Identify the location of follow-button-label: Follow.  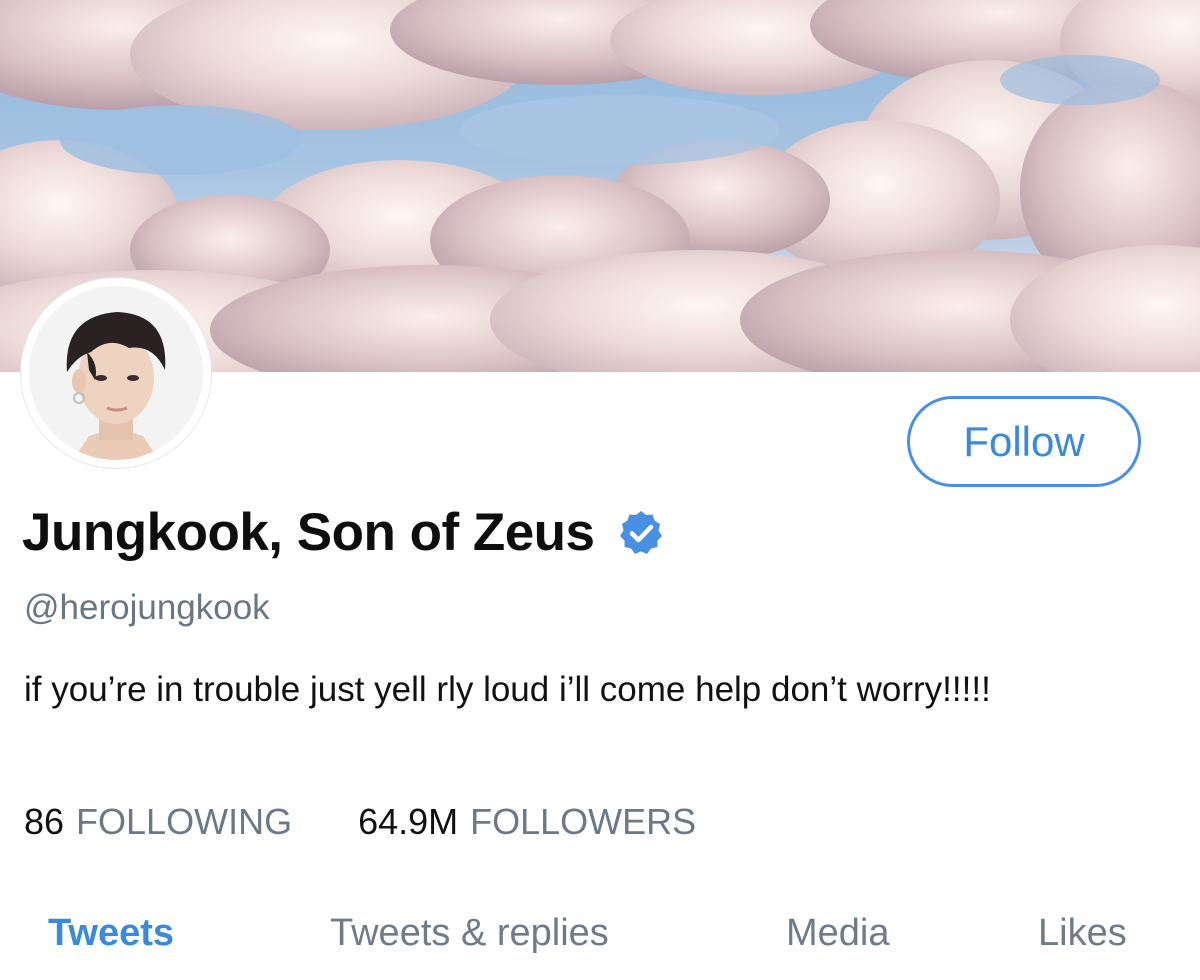
(1024, 441).